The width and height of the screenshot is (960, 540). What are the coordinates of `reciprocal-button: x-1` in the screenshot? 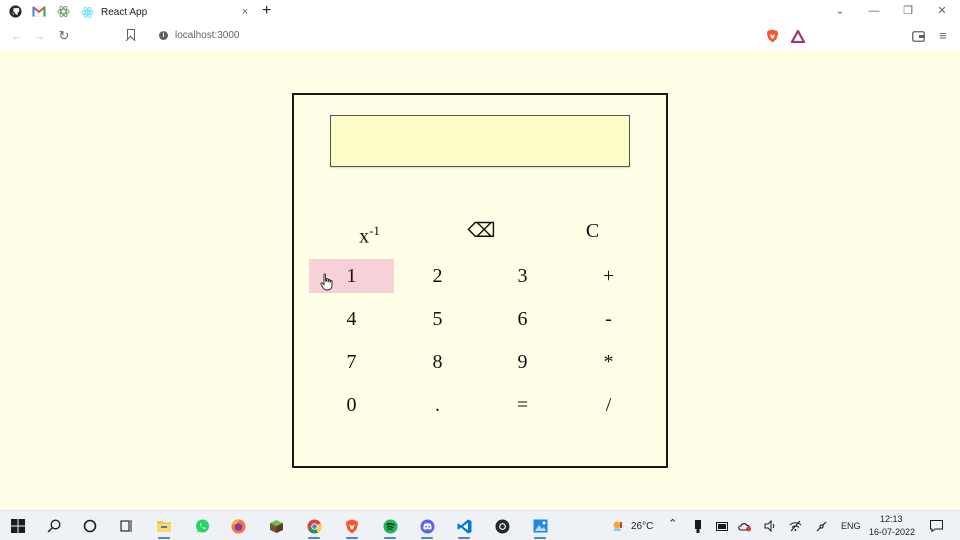 It's located at (369, 231).